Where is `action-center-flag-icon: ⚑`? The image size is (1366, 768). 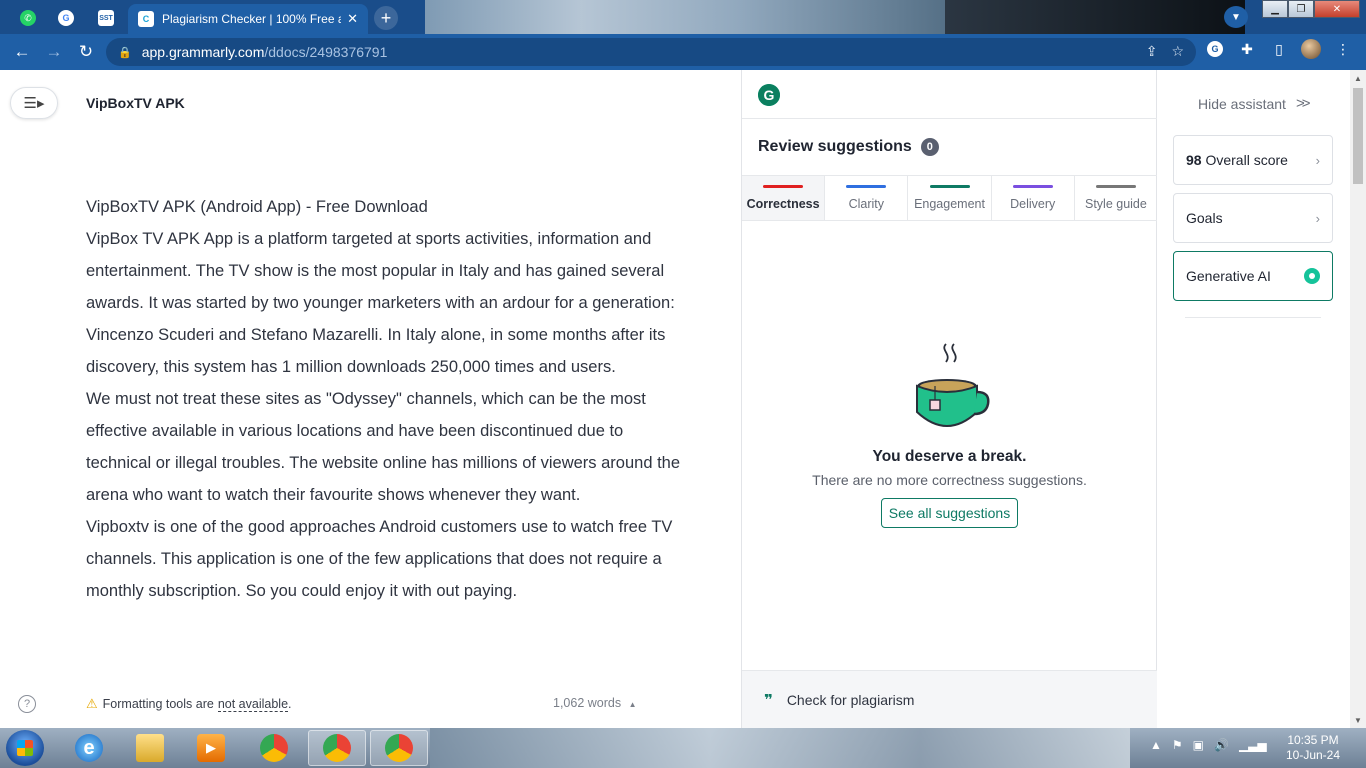 action-center-flag-icon: ⚑ is located at coordinates (1177, 745).